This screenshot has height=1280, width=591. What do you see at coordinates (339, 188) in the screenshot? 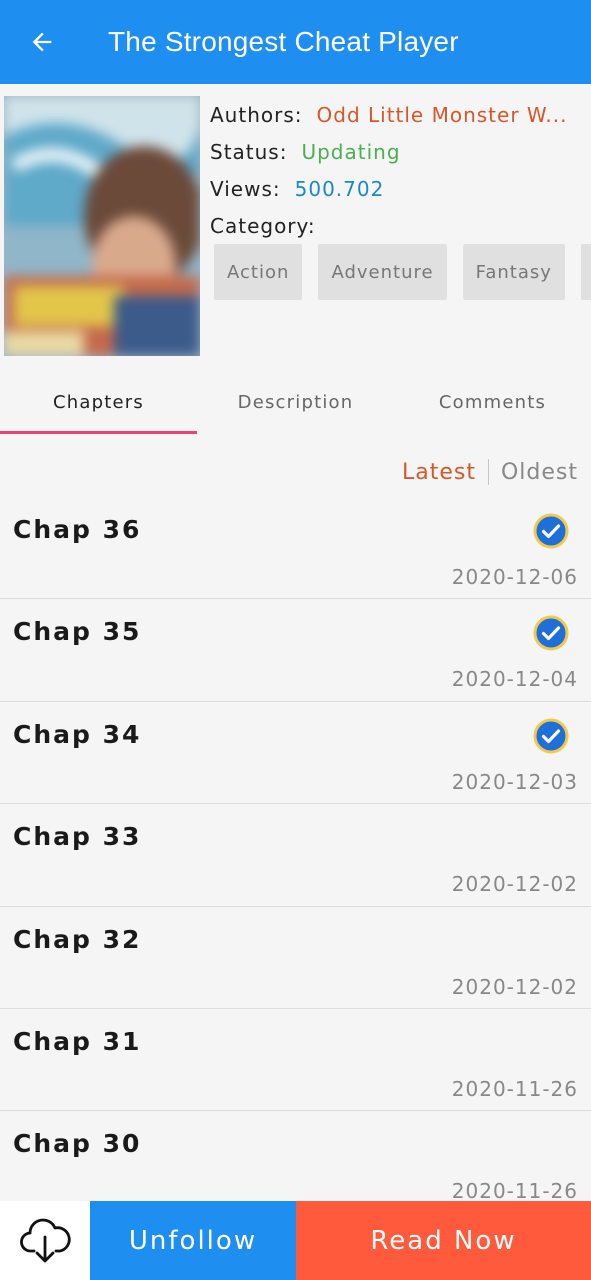
I see `views-value: 500.702` at bounding box center [339, 188].